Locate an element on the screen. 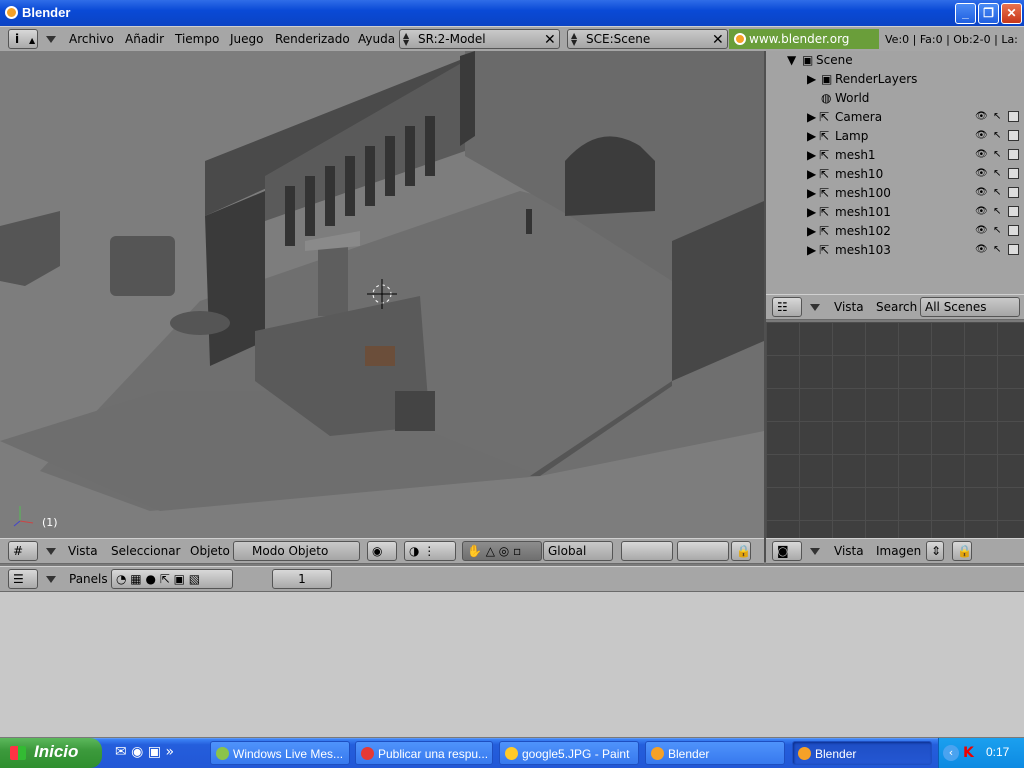  task-paint: google5.JPG - Paint is located at coordinates (569, 753).